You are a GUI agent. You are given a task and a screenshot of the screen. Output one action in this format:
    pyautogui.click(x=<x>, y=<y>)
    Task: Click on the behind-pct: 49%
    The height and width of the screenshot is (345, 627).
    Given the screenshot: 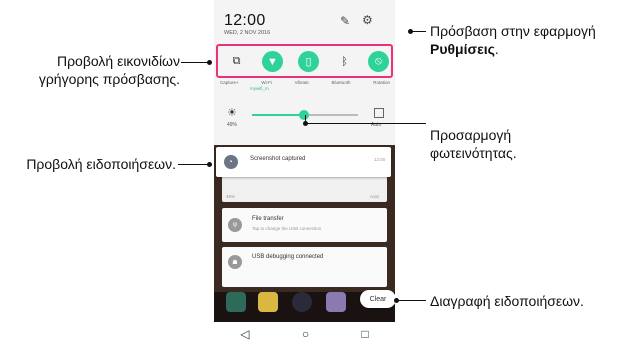 What is the action you would take?
    pyautogui.click(x=231, y=196)
    